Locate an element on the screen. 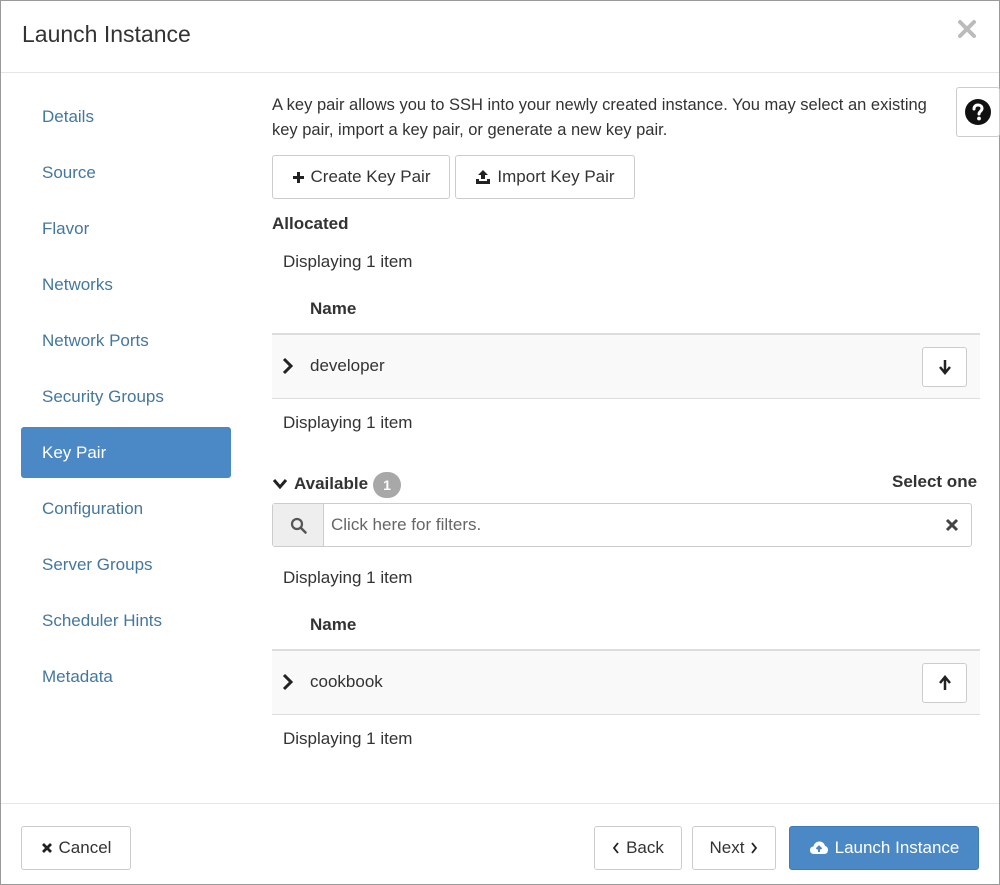  nav-item-scheduler-hints: Scheduler Hints is located at coordinates (126, 620).